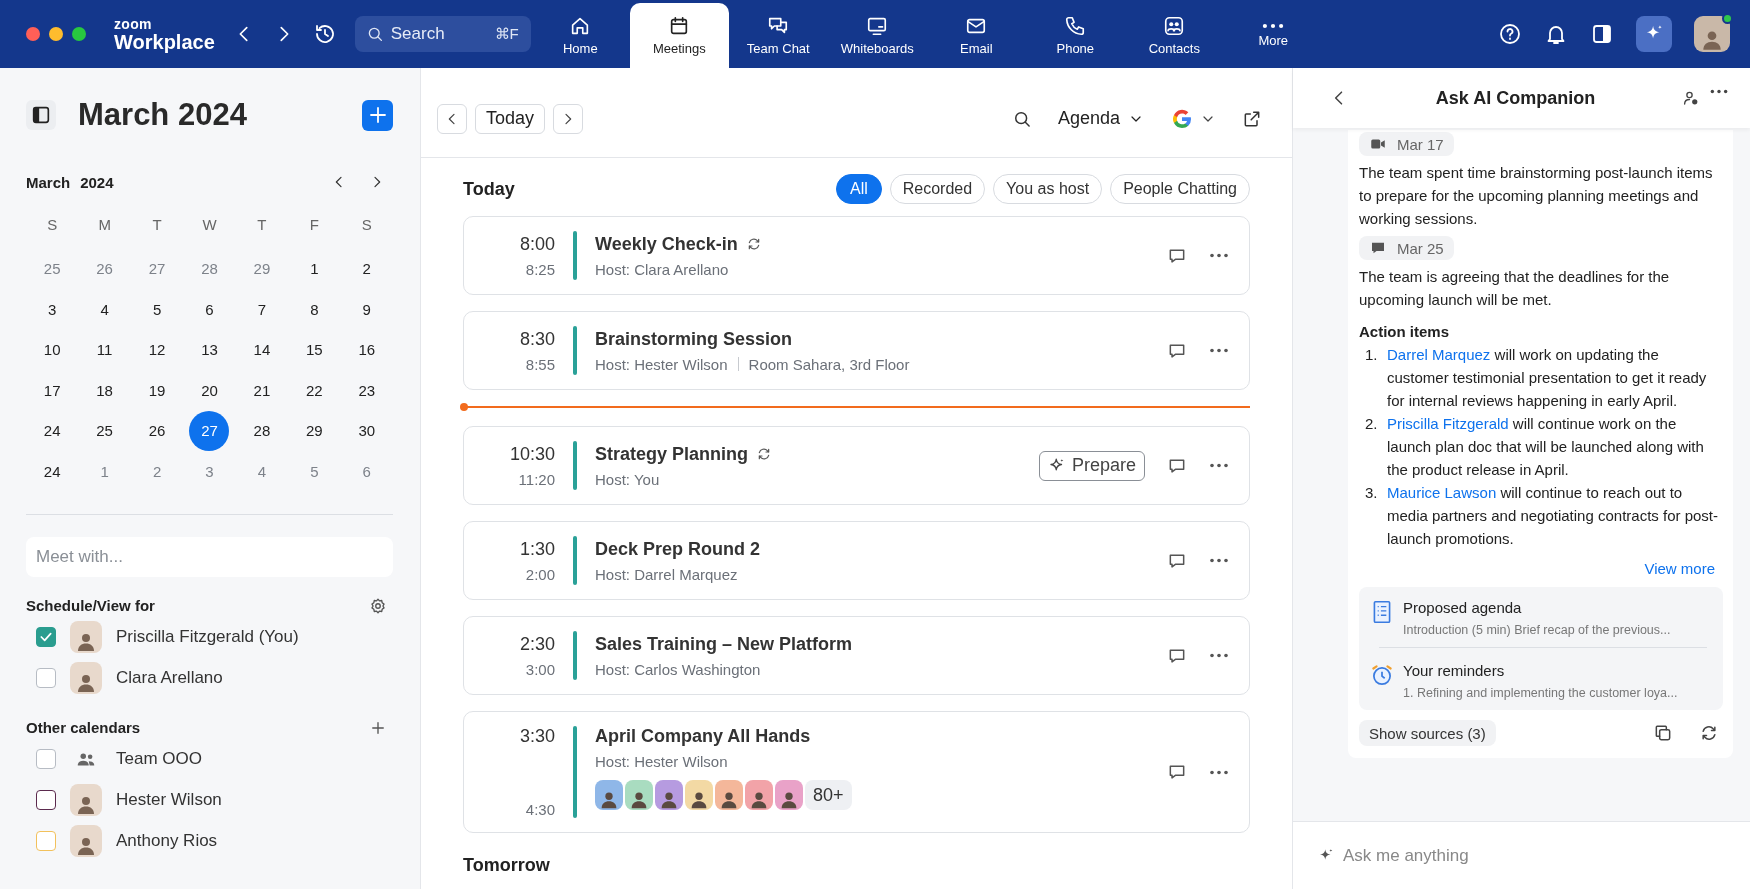 The width and height of the screenshot is (1750, 889). I want to click on meeting-card: 1:30 2:00 Deck Prep Round 2 Host: Darrel Marquez, so click(856, 560).